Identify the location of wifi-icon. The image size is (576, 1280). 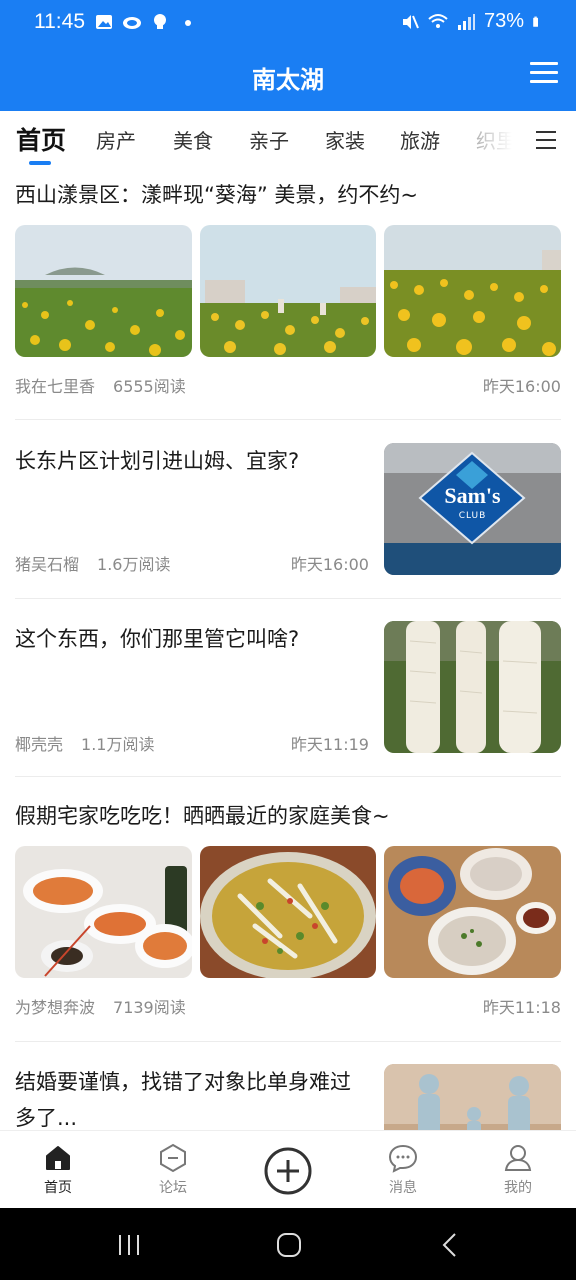
(438, 20).